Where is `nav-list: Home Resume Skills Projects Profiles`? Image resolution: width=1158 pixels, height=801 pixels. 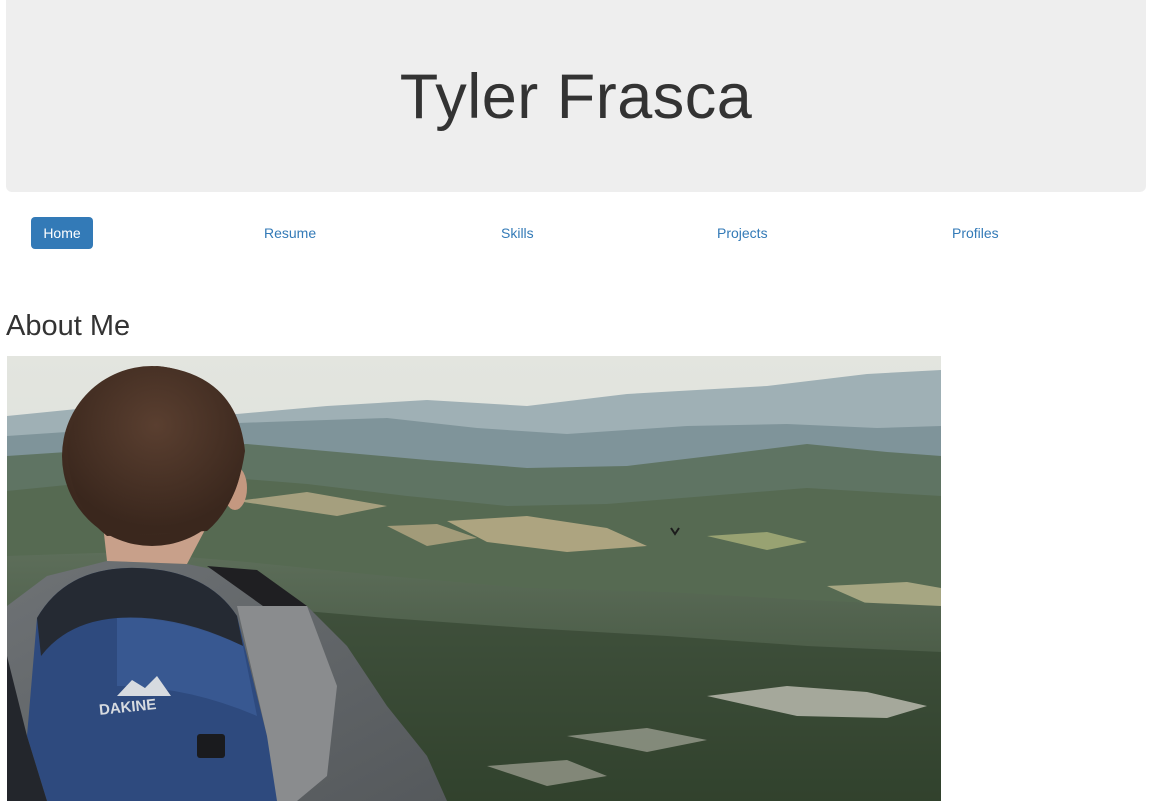 nav-list: Home Resume Skills Projects Profiles is located at coordinates (579, 233).